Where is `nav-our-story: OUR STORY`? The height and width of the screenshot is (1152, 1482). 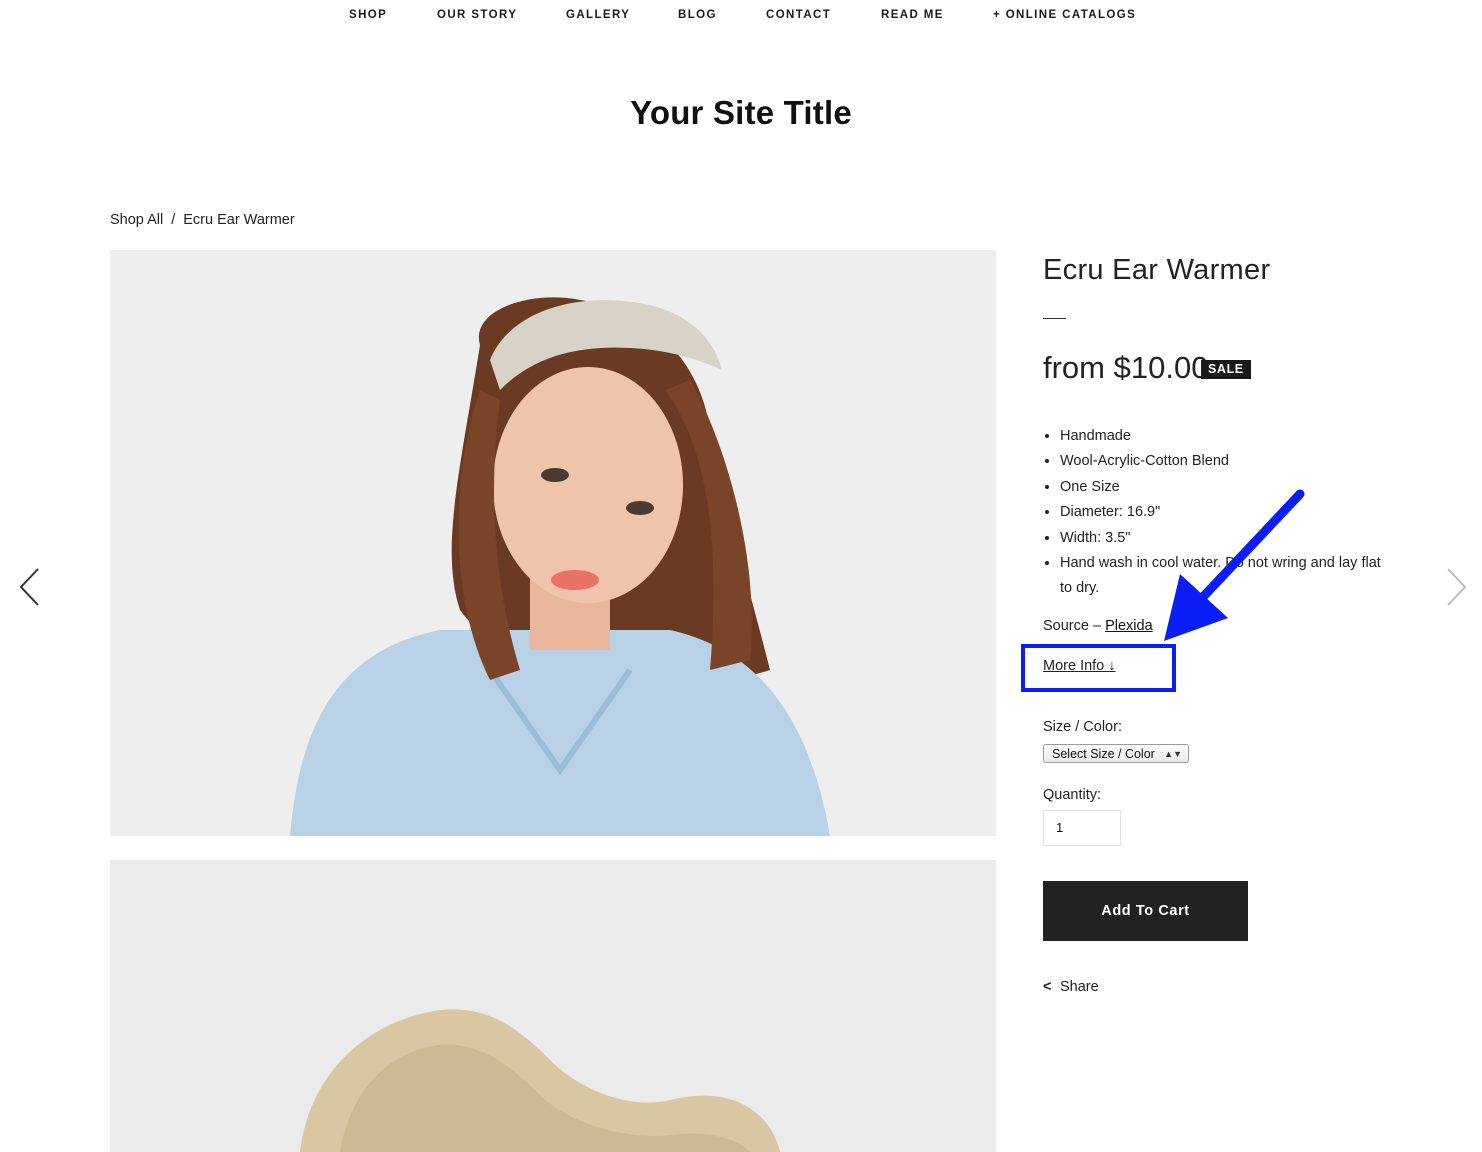
nav-our-story: OUR STORY is located at coordinates (477, 15).